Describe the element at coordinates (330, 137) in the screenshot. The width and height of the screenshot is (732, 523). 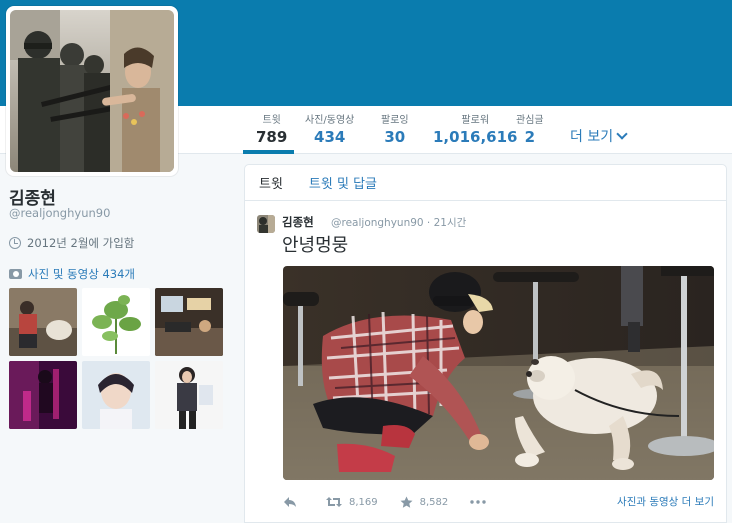
I see `stat-value: 434` at that location.